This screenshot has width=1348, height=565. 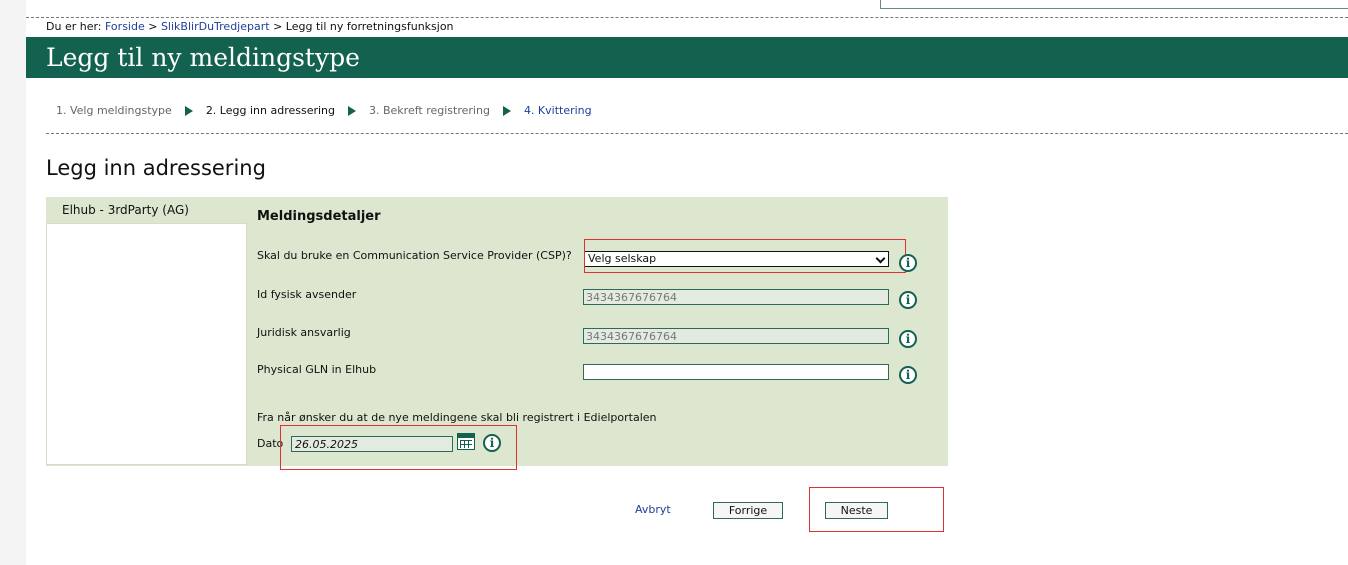 What do you see at coordinates (125, 210) in the screenshot?
I see `sidebar-item-elhub: Elhub - 3rdParty (AG)` at bounding box center [125, 210].